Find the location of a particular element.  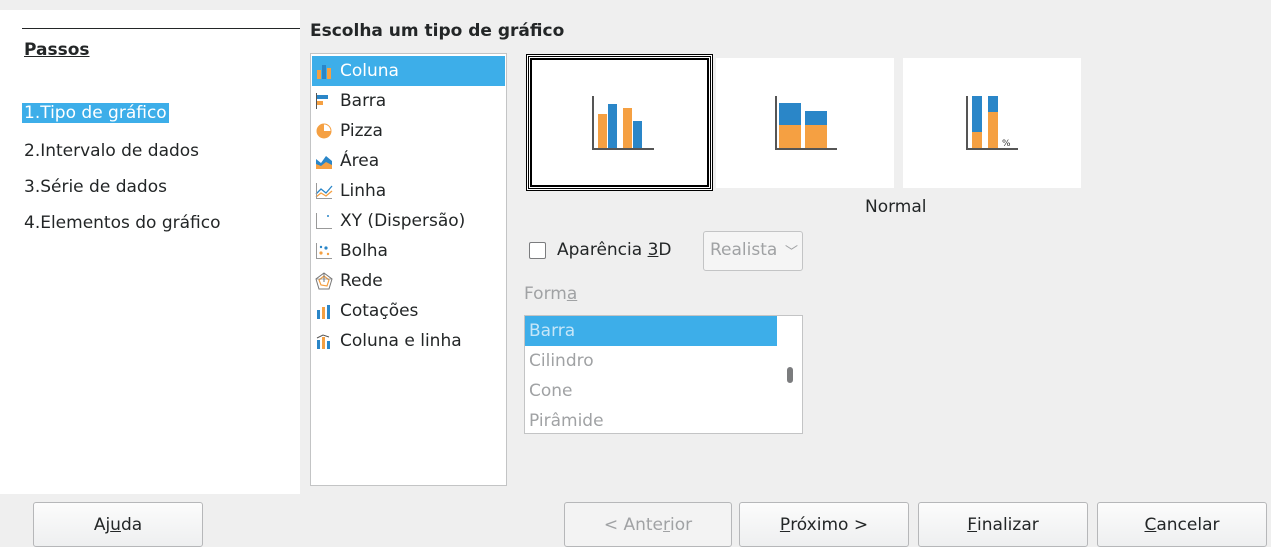

percent-stacked-column-preview-icon: % is located at coordinates (992, 123).